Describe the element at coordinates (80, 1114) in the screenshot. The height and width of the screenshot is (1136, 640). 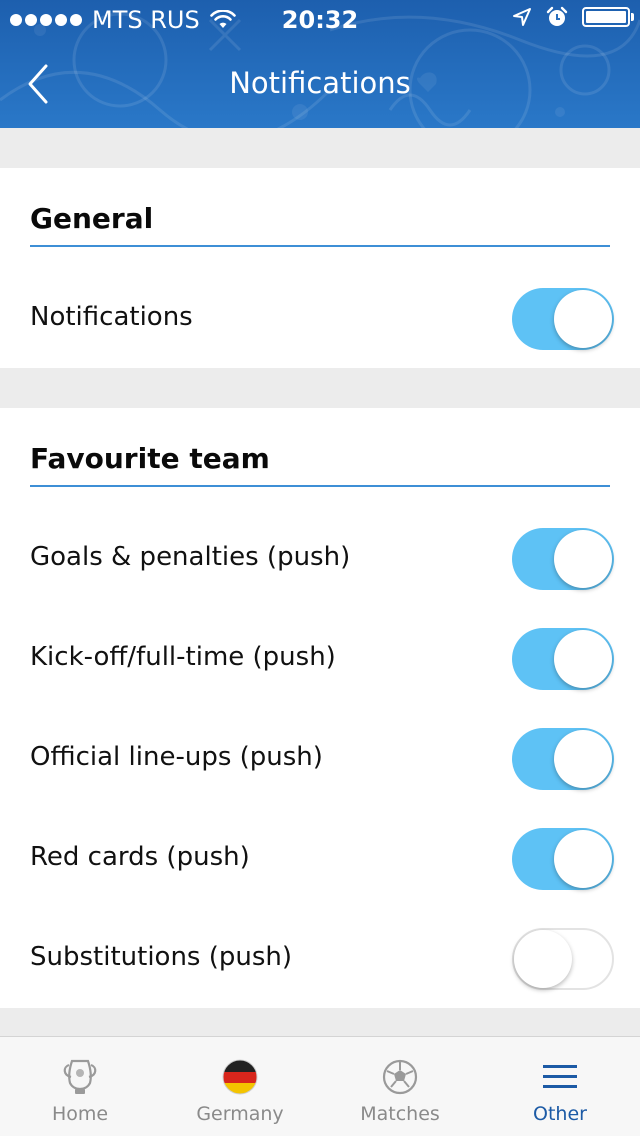
I see `tab-label: Home` at that location.